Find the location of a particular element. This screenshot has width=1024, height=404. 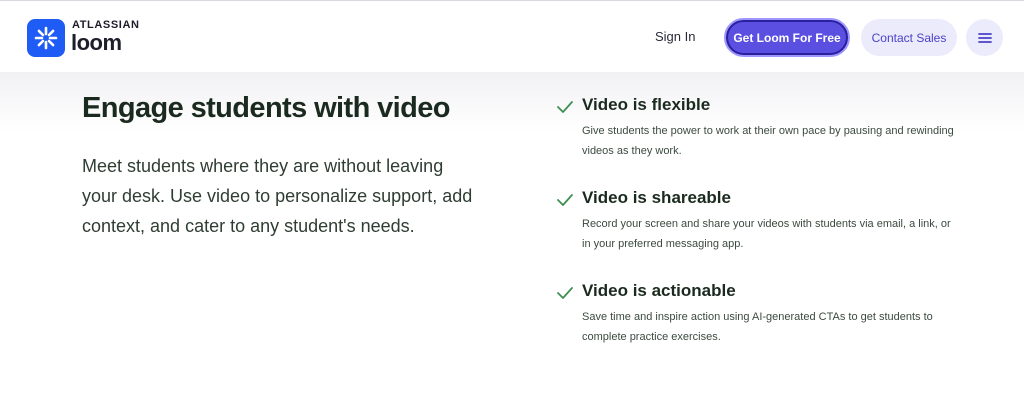

hamburger-menu-button is located at coordinates (984, 37).